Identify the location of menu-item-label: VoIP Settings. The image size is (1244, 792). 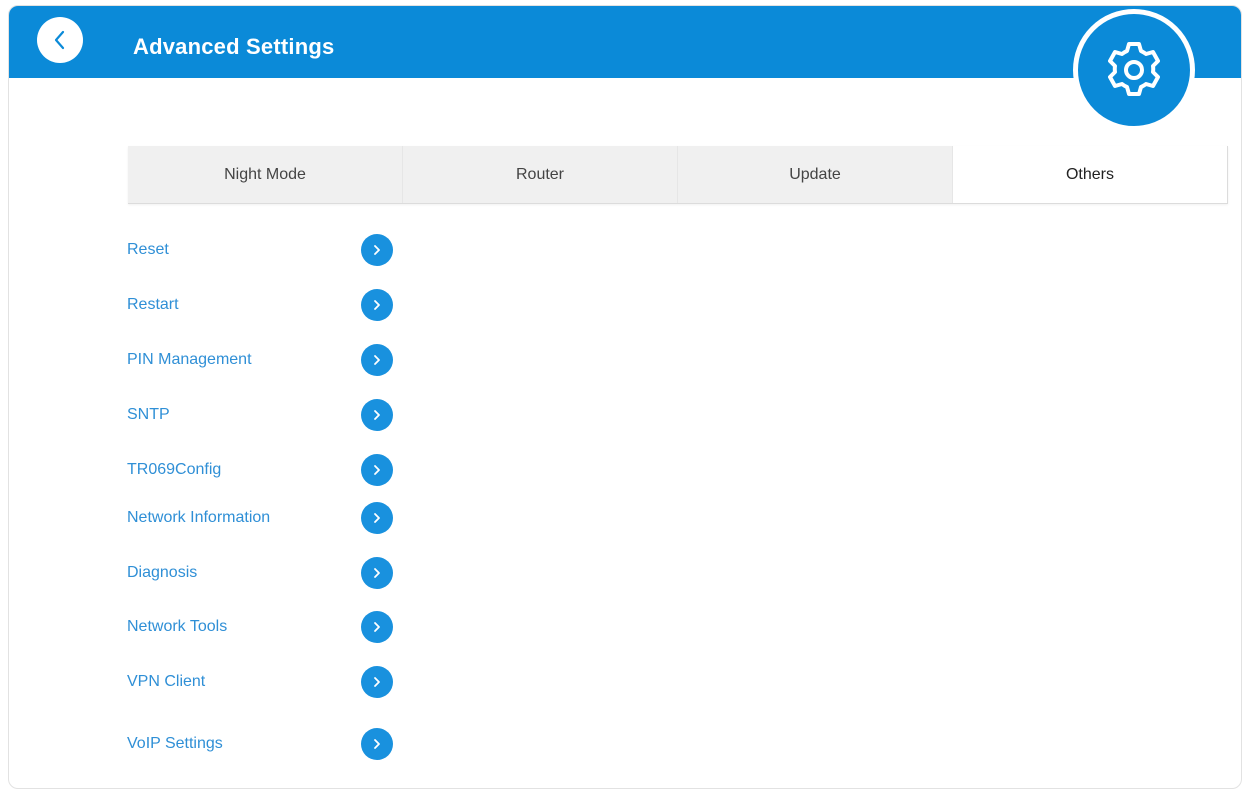
(175, 743).